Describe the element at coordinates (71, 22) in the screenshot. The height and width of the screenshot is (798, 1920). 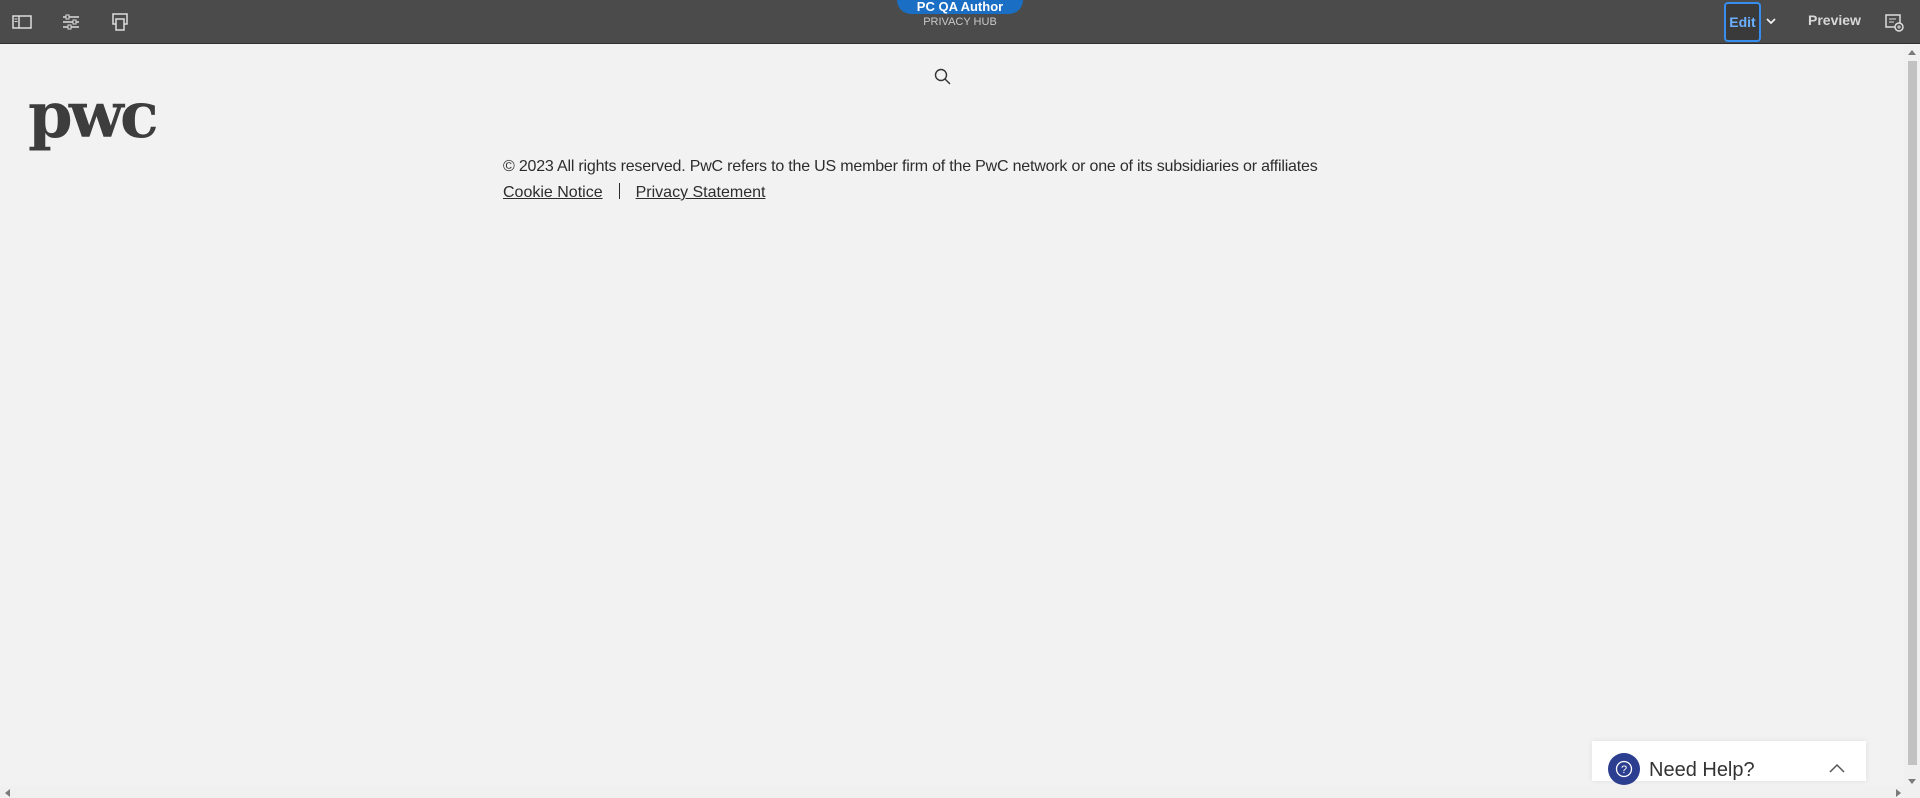
I see `page-properties-icon` at that location.